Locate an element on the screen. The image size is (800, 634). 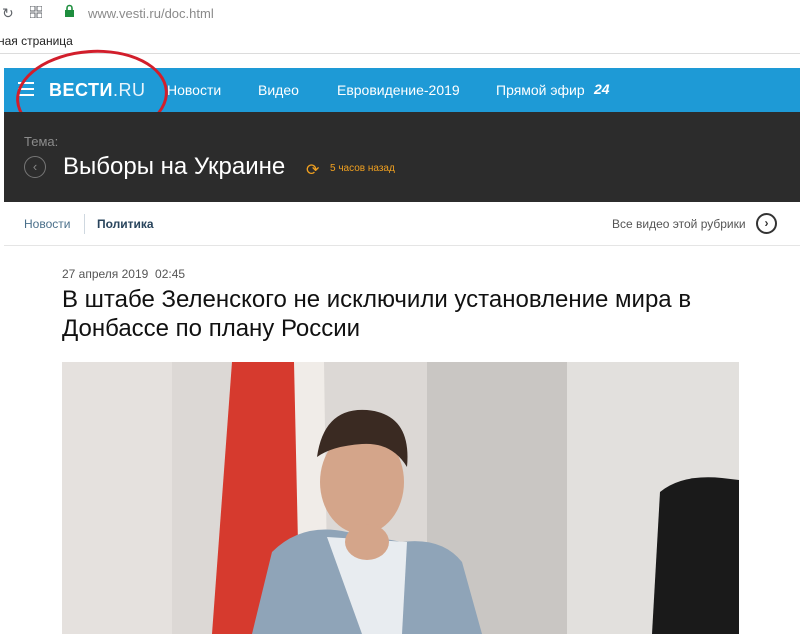
bookmark-home: ная страница is located at coordinates (36, 41).